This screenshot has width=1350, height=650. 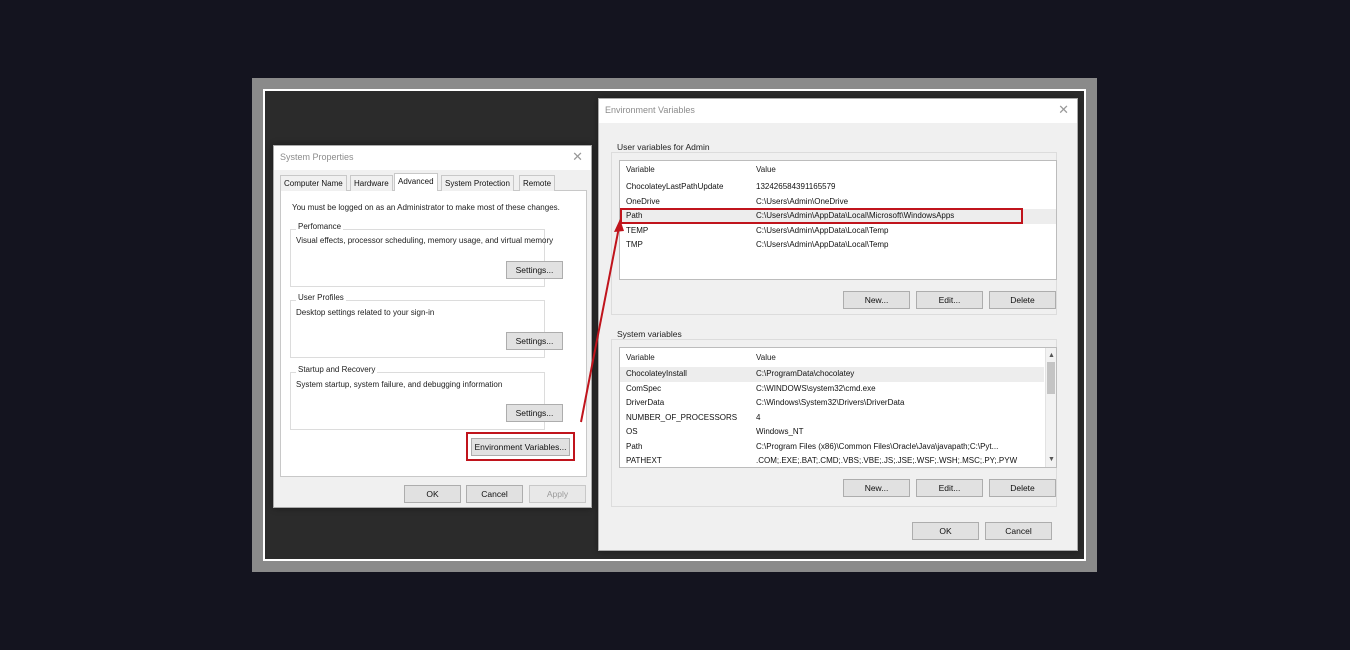 What do you see at coordinates (619, 225) in the screenshot?
I see `arrow-head` at bounding box center [619, 225].